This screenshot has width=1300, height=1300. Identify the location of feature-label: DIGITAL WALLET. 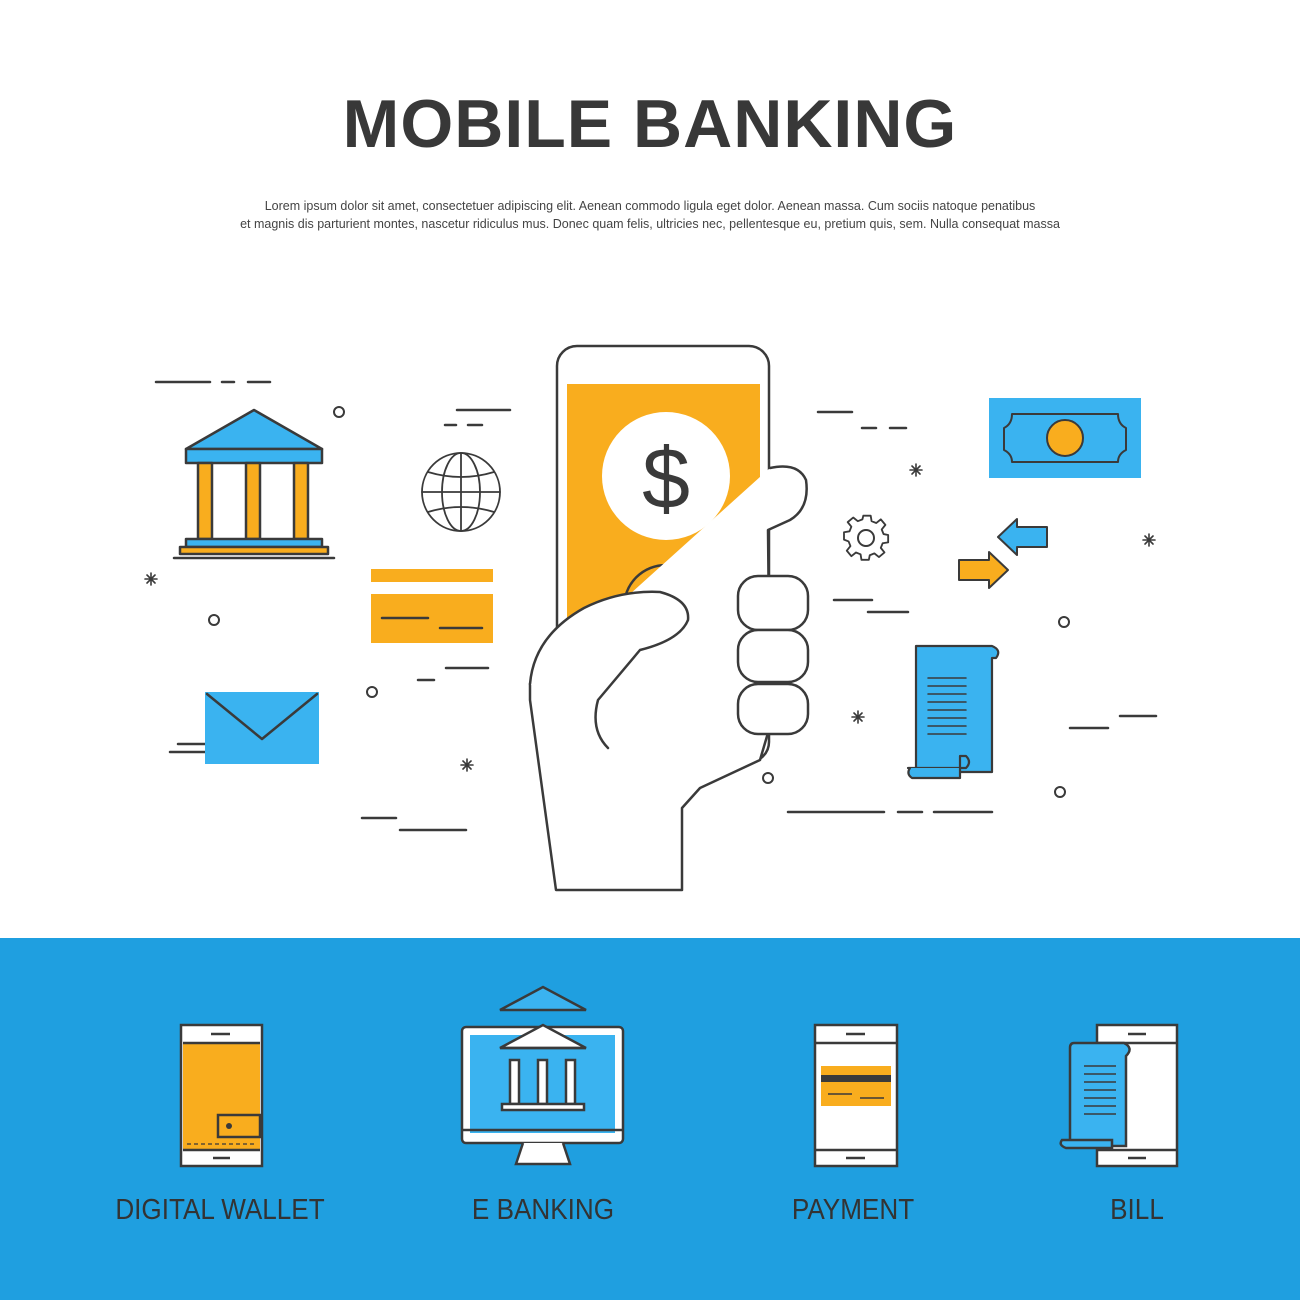
(220, 1210).